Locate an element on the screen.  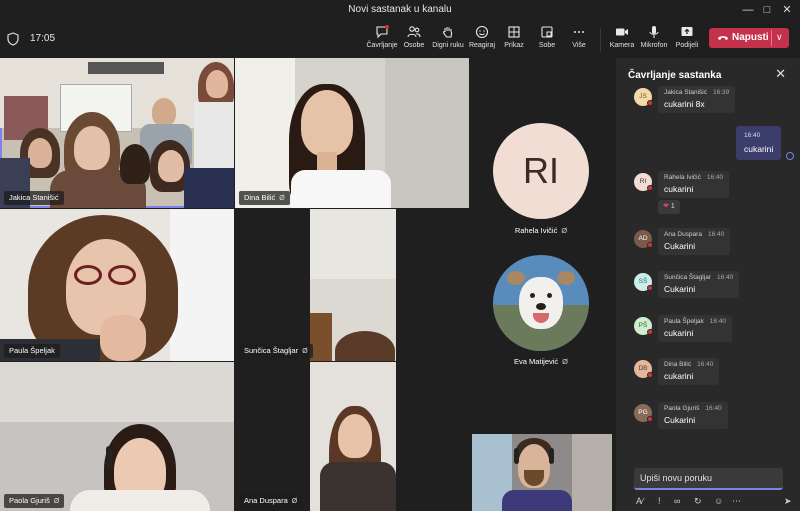
attach-icon: ∞ is located at coordinates (677, 501).